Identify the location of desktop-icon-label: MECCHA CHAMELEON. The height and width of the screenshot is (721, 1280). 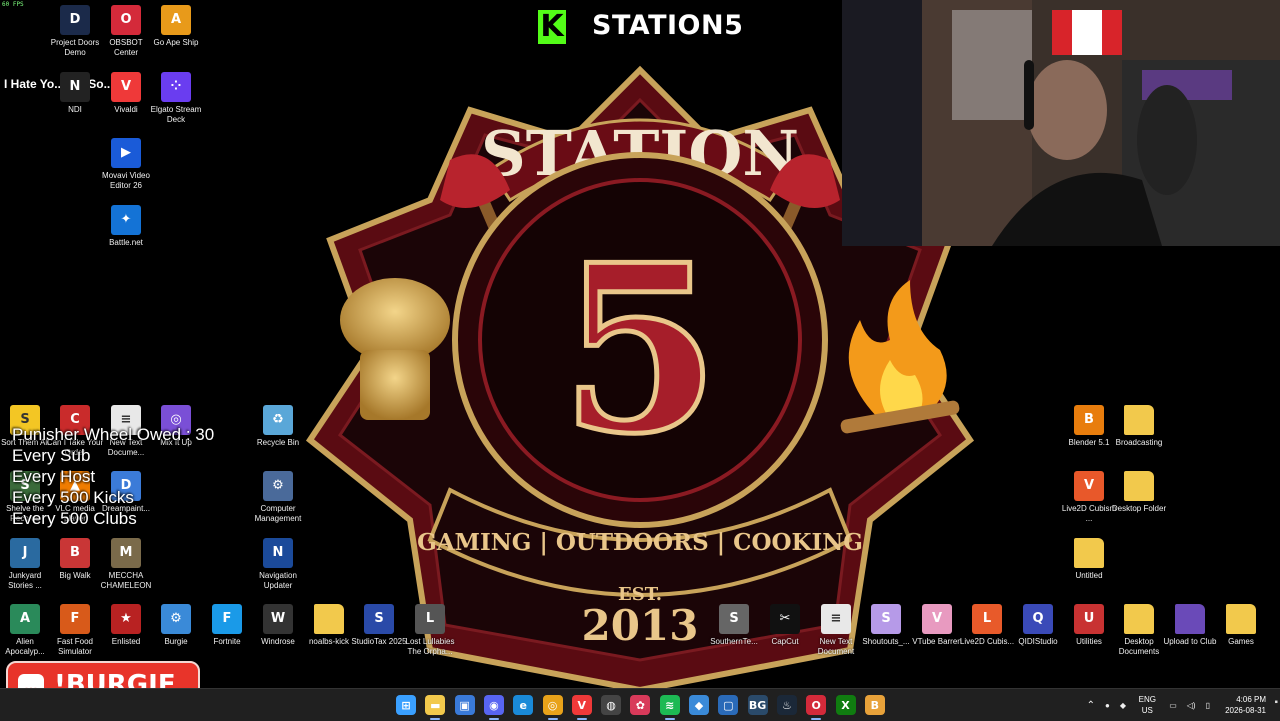
(126, 580).